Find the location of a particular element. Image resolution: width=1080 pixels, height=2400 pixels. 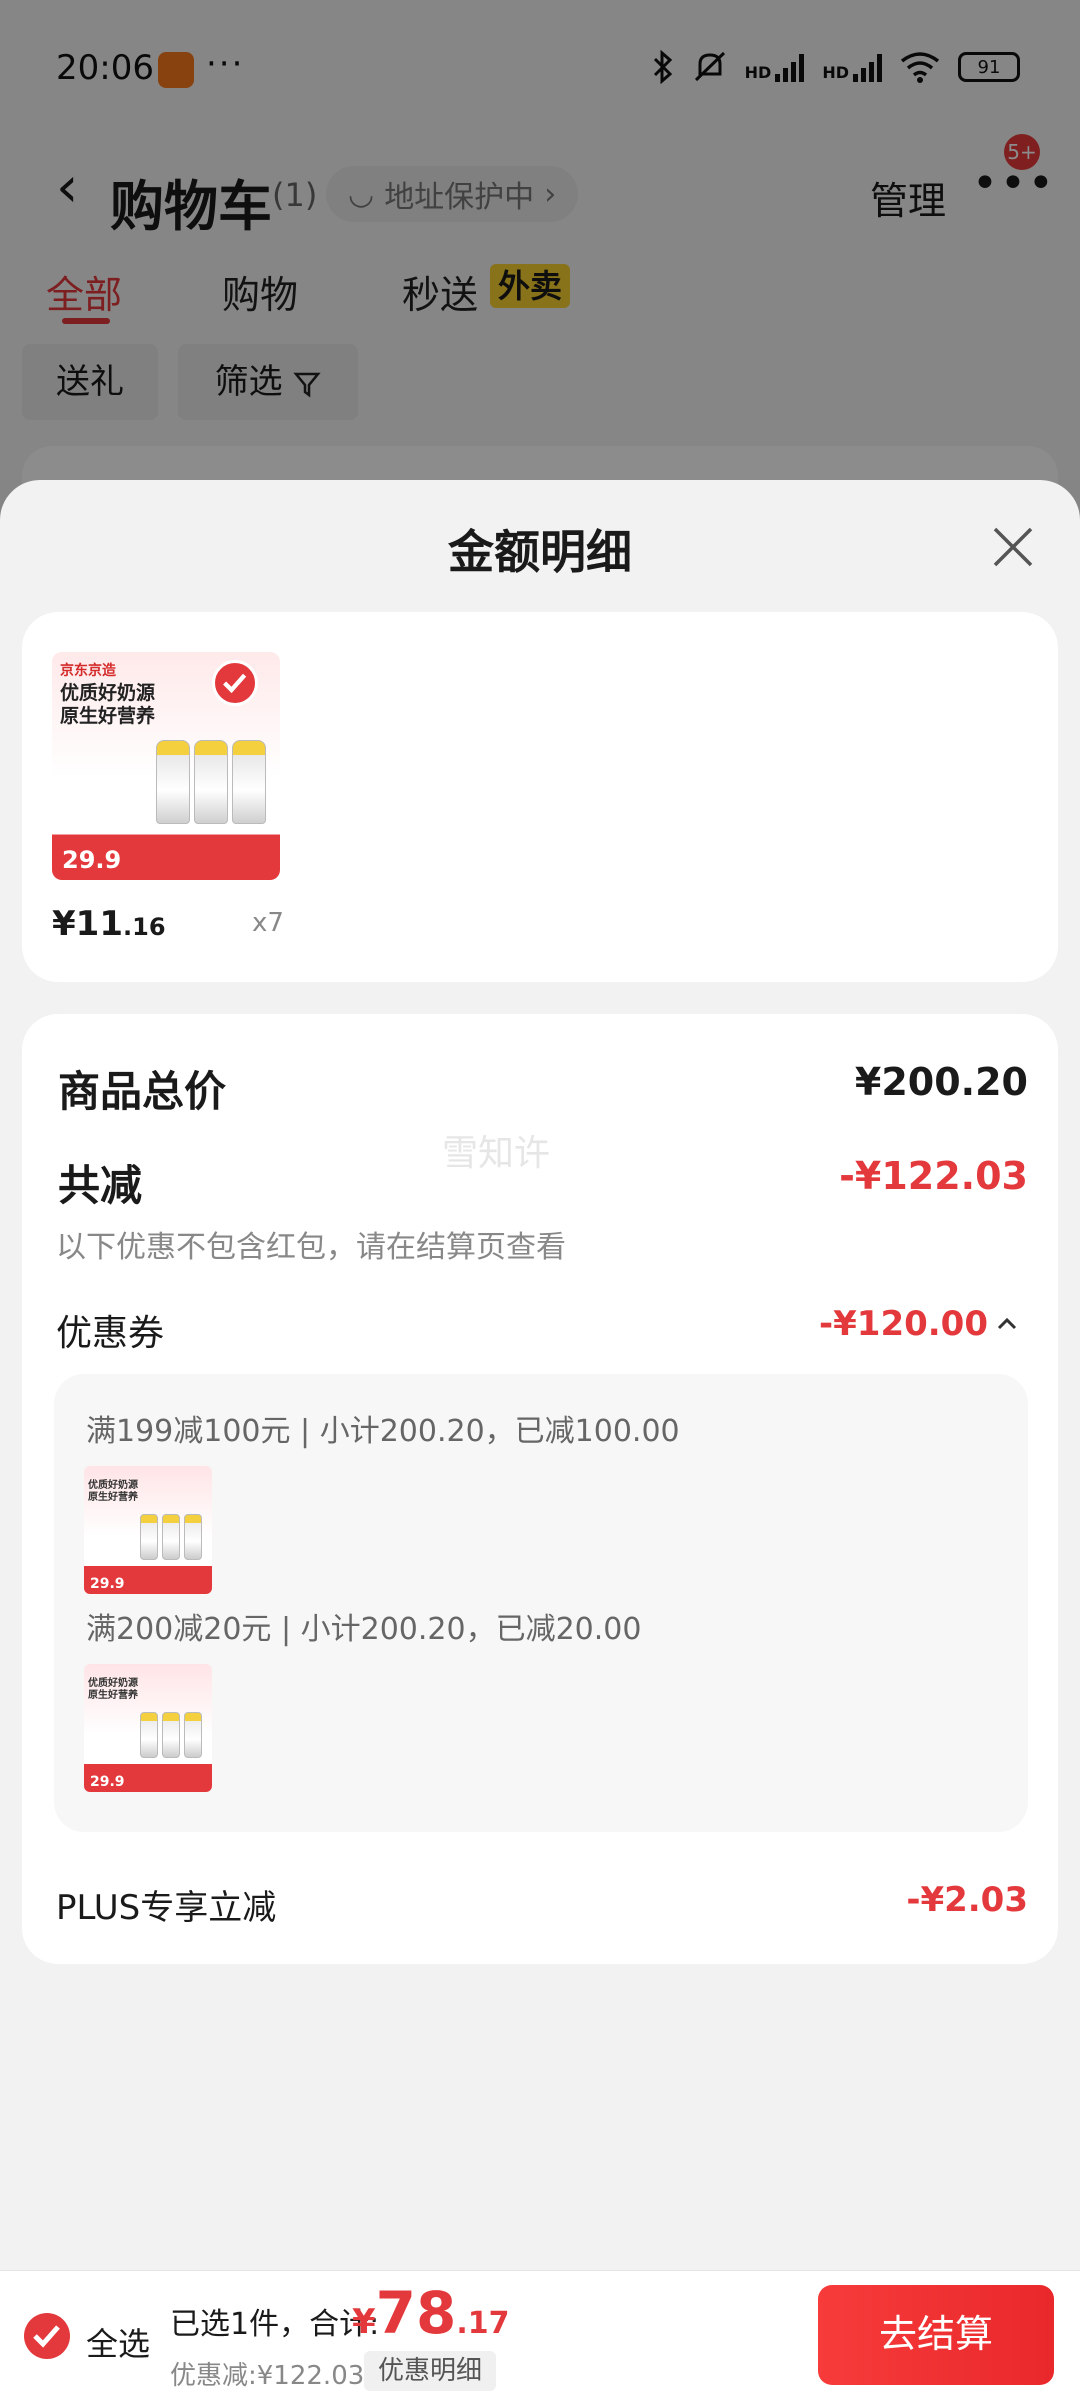

checkout-button: 去结算 is located at coordinates (936, 2335).